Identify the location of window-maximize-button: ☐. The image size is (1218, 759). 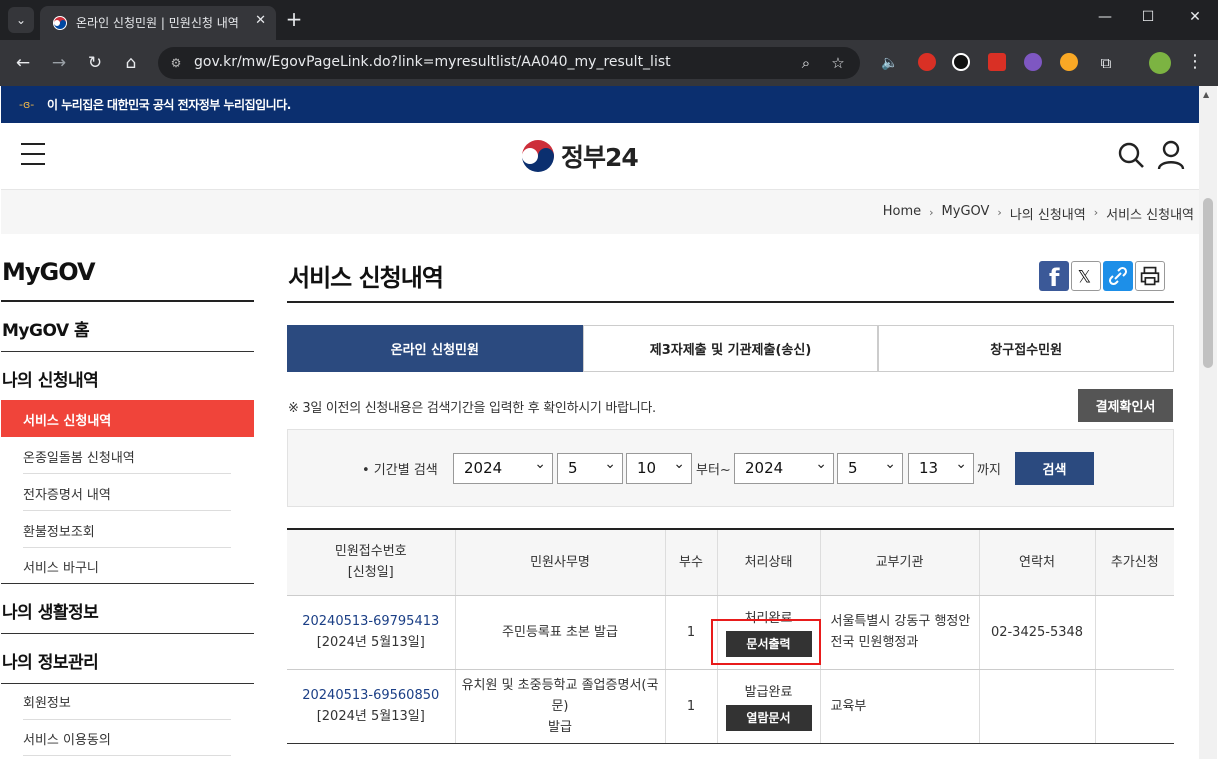
(1148, 17).